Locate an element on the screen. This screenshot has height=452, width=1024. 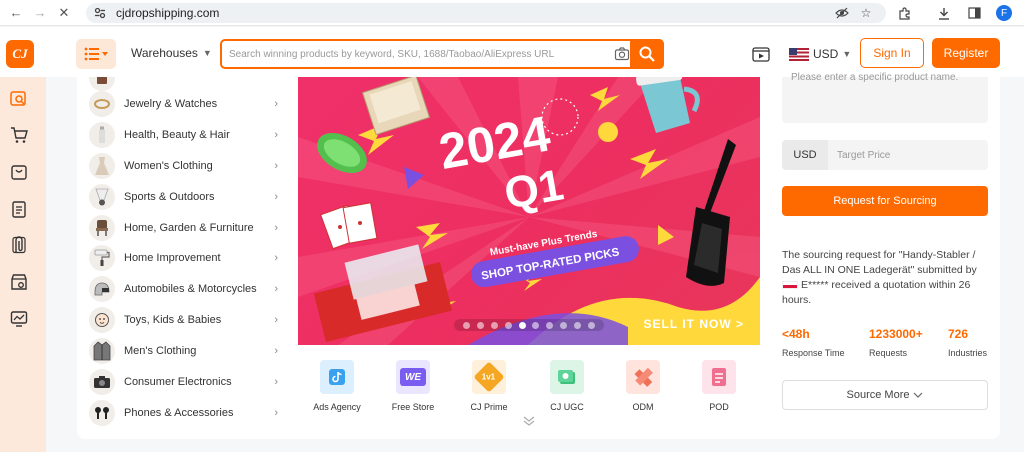
service-label: ODM is located at coordinates (643, 407).